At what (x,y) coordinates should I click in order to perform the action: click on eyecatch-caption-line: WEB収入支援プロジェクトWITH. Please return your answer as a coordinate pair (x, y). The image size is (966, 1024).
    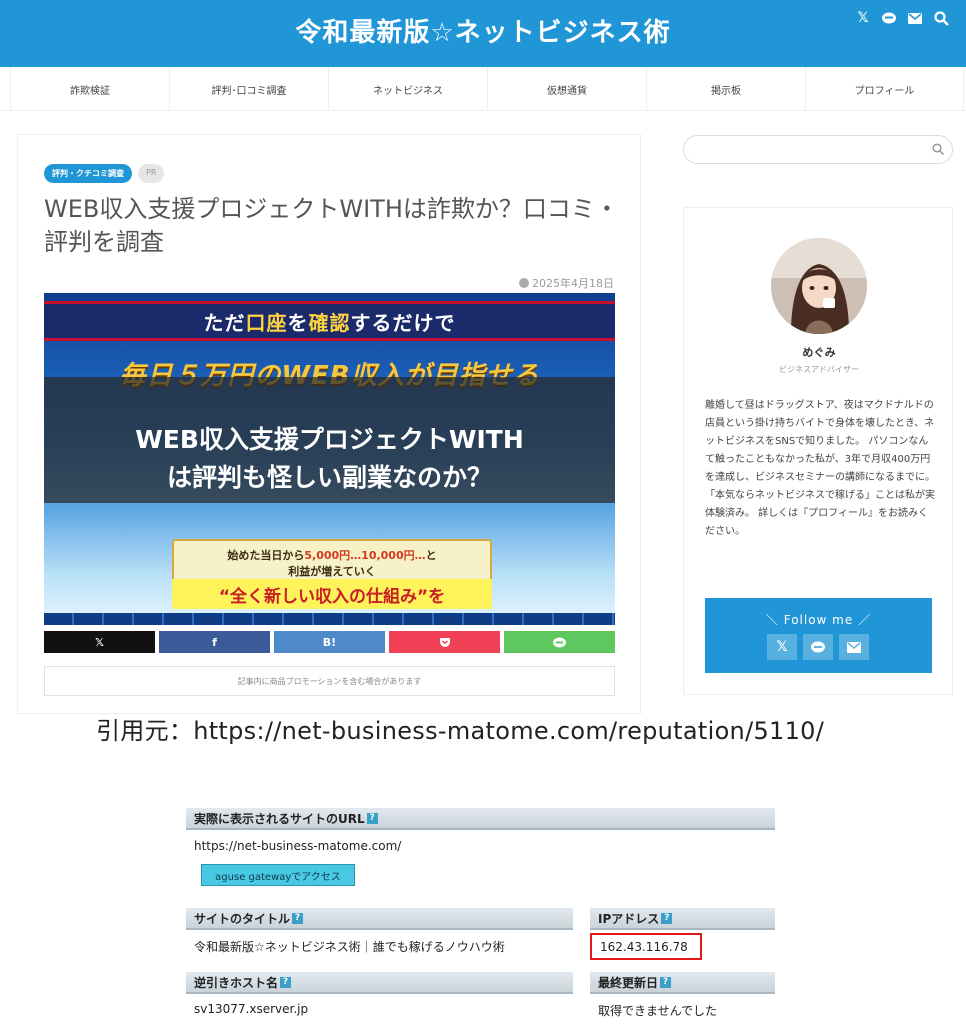
    Looking at the image, I should click on (329, 439).